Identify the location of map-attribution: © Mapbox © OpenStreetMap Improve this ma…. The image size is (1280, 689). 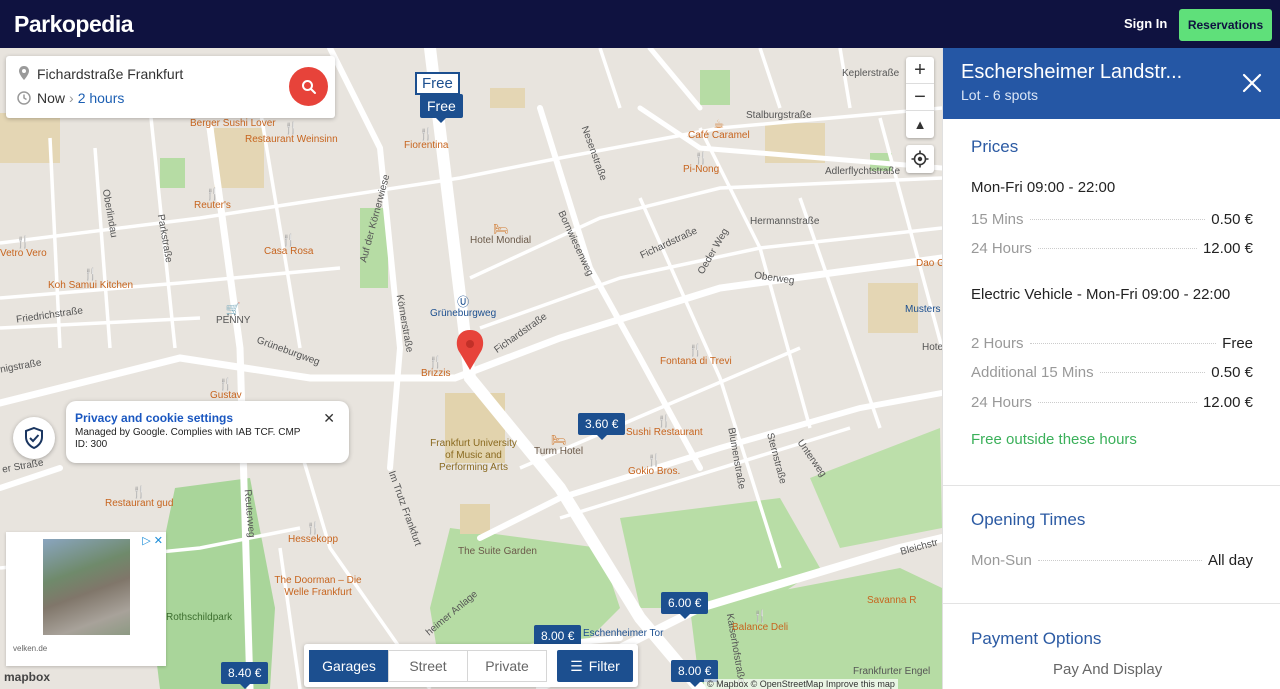
(801, 684).